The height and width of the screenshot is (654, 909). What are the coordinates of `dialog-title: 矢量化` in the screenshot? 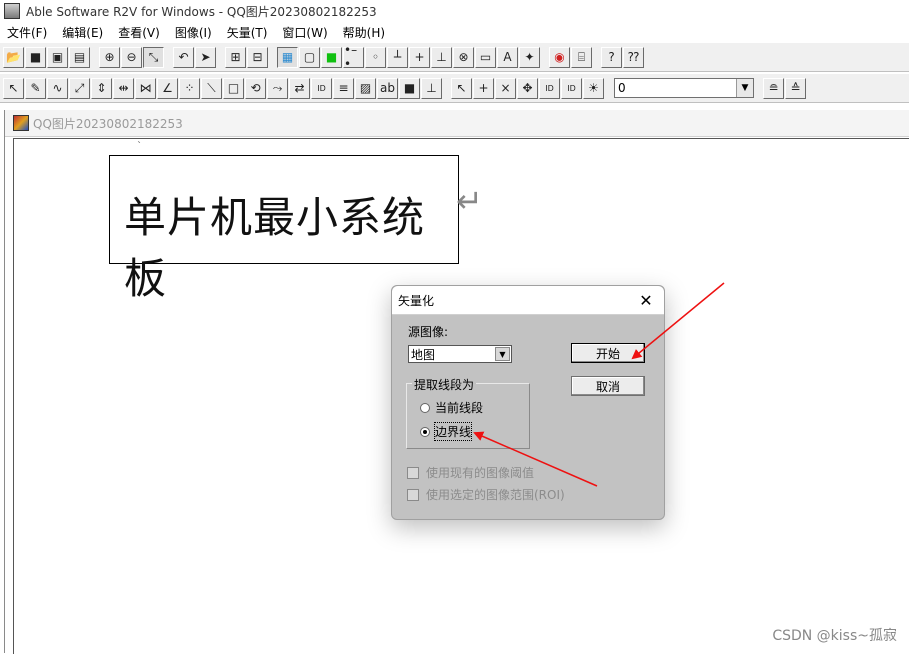 It's located at (416, 300).